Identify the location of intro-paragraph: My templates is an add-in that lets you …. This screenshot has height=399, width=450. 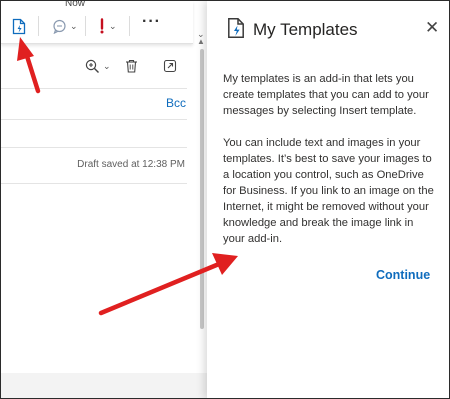
(326, 95).